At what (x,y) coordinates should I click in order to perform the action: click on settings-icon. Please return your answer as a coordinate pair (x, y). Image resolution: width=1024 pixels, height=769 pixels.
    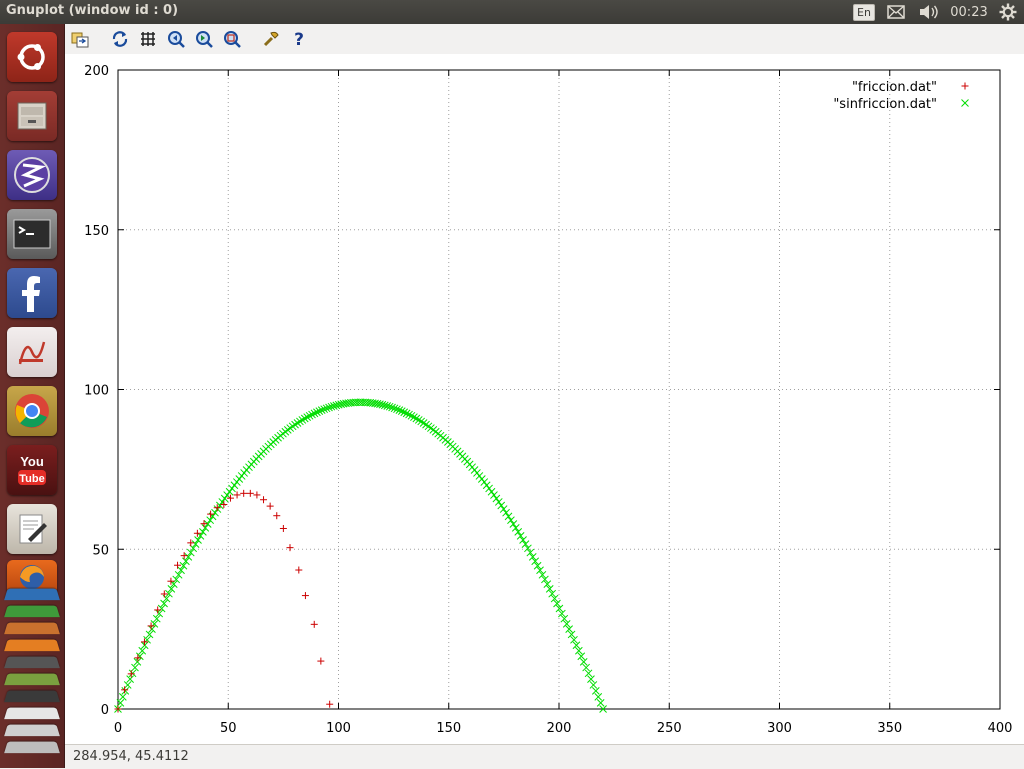
    Looking at the image, I should click on (32, 679).